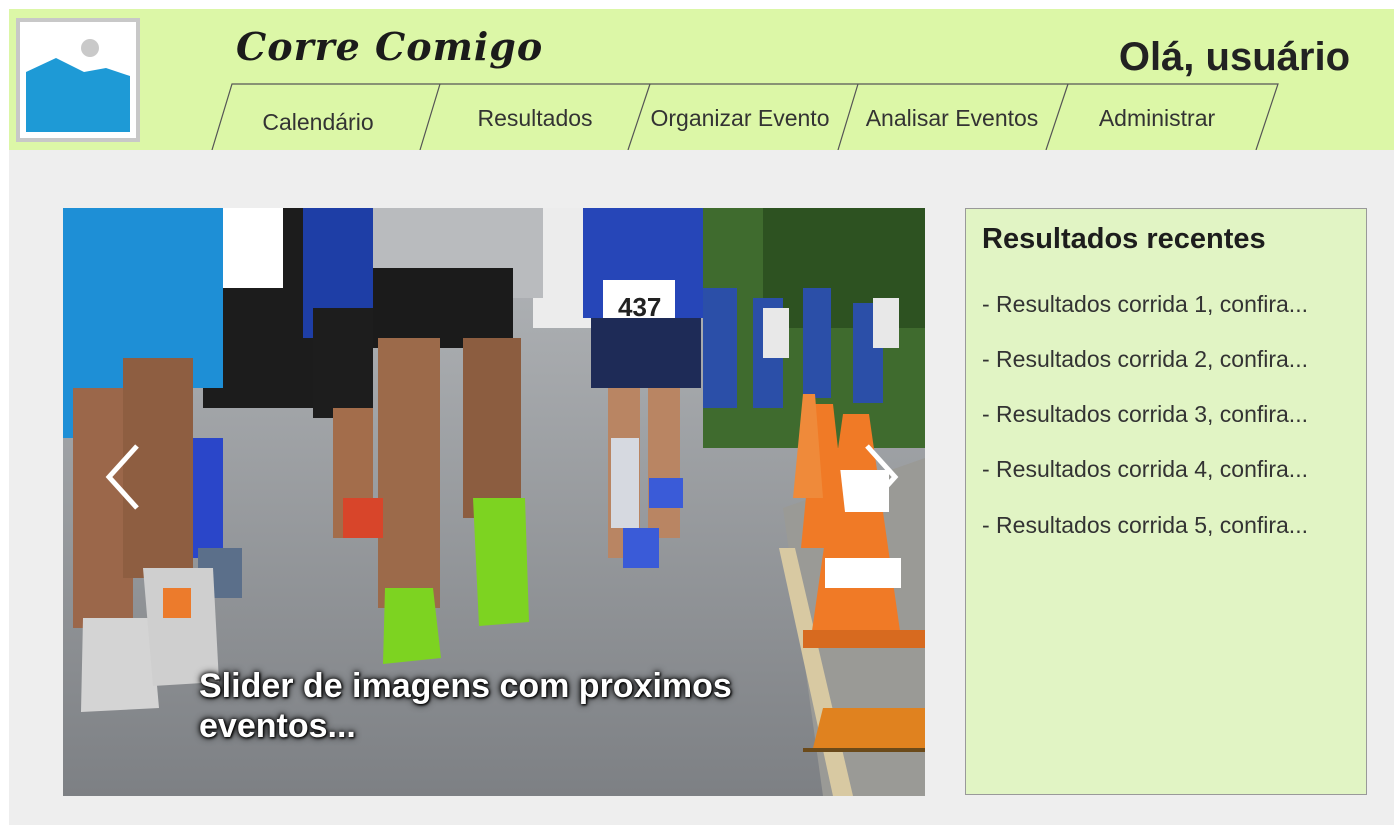  I want to click on tab-resultados: Resultados, so click(535, 120).